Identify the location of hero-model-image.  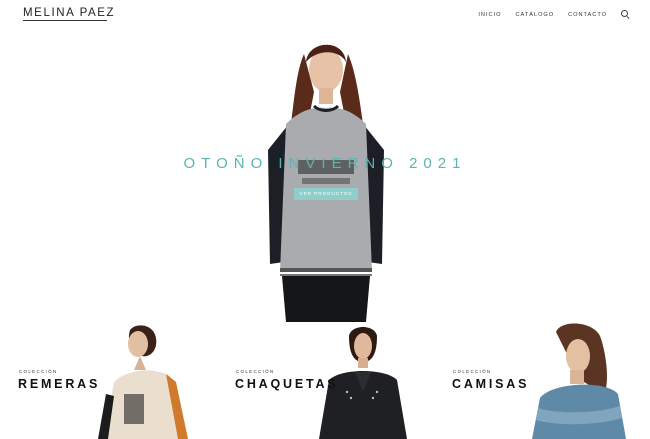
(326, 183).